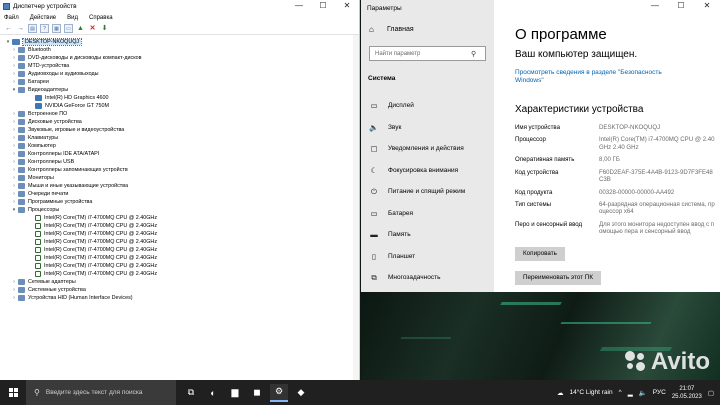 The height and width of the screenshot is (405, 720). I want to click on nav-item: 🔈 Звук, so click(427, 128).